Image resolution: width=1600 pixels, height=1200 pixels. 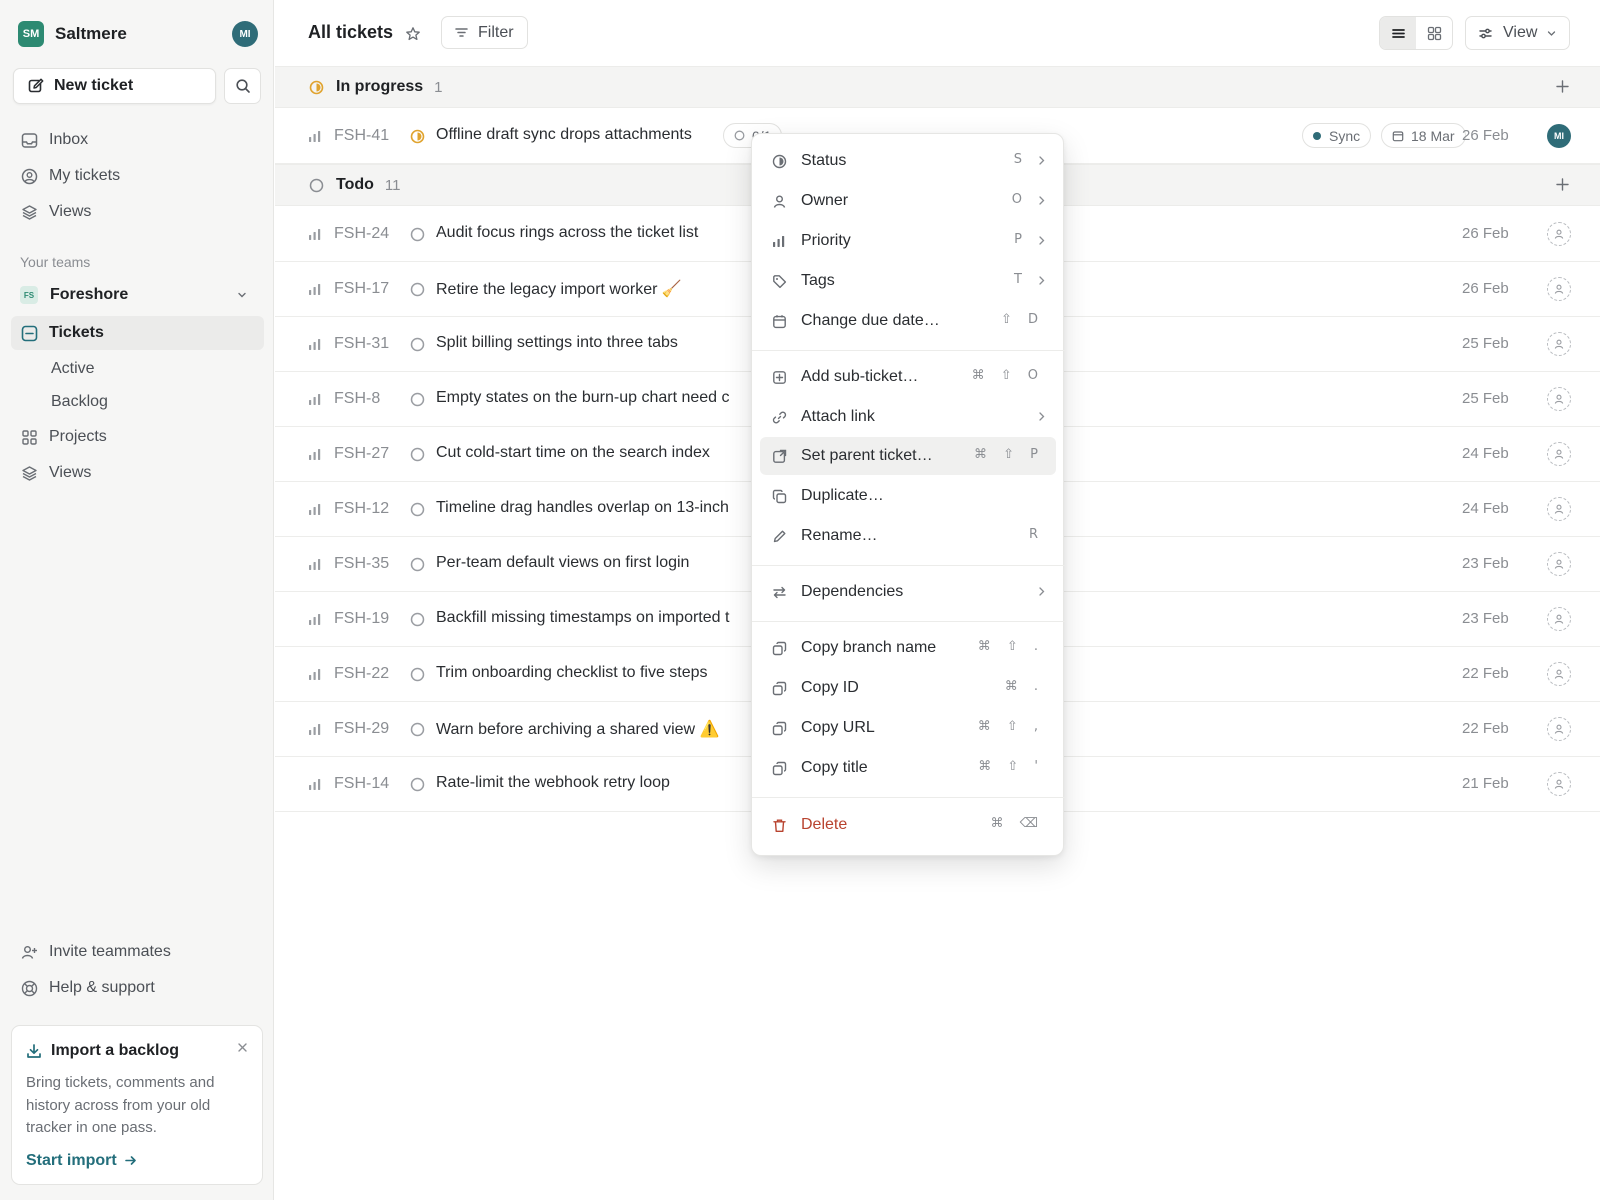 I want to click on view-options-button: View, so click(x=1517, y=33).